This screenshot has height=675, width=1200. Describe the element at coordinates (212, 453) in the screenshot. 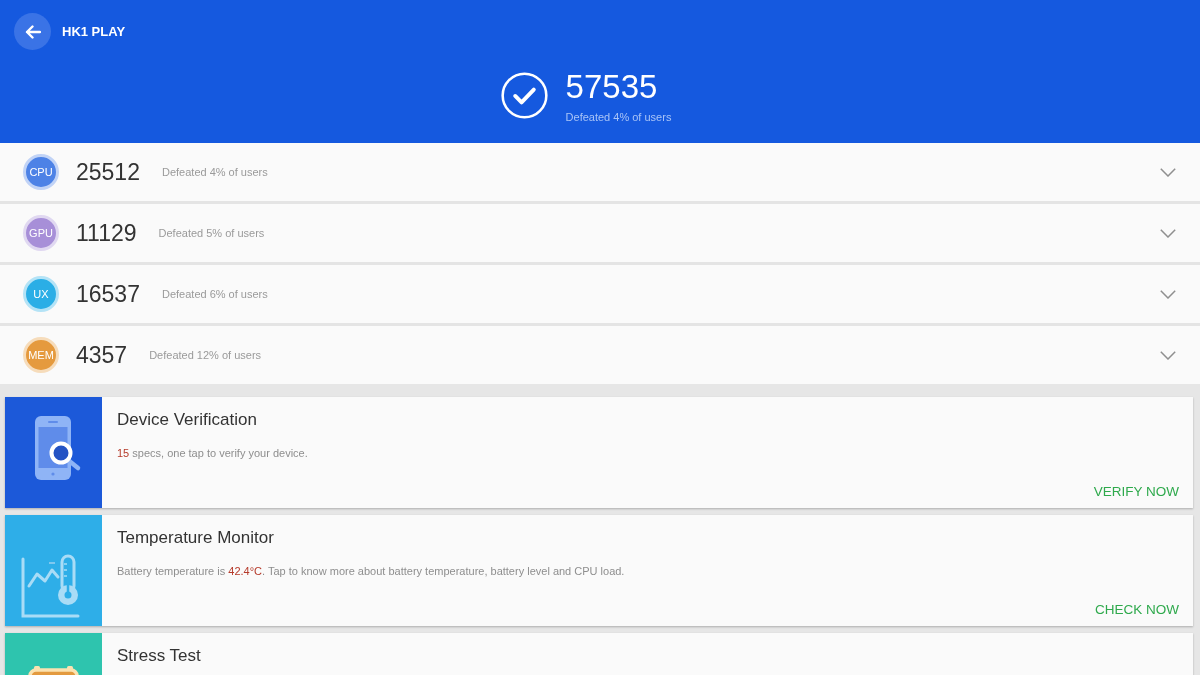

I see `card-description: 15 specs, one tap to verify your device.` at that location.